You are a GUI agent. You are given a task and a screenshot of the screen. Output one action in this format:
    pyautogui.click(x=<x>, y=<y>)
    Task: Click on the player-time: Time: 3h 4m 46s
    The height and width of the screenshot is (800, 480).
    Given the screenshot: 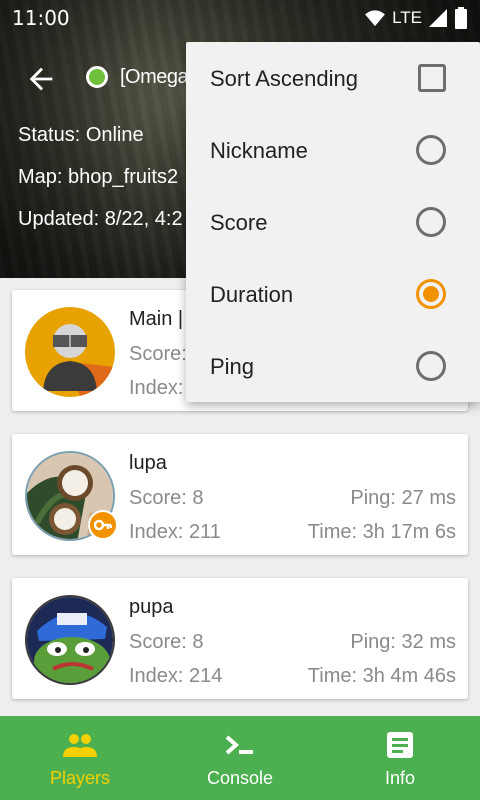 What is the action you would take?
    pyautogui.click(x=381, y=676)
    